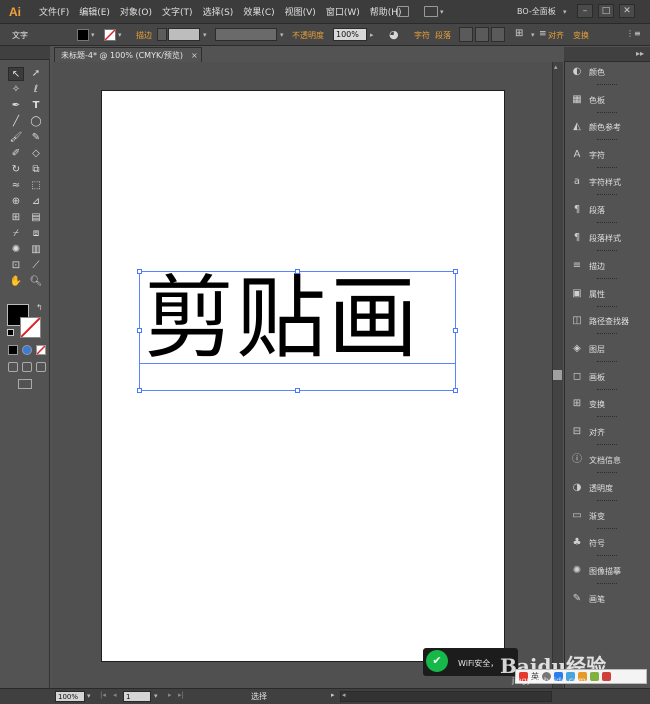 The width and height of the screenshot is (650, 704). Describe the element at coordinates (110, 35) in the screenshot. I see `stroke-swatch` at that location.